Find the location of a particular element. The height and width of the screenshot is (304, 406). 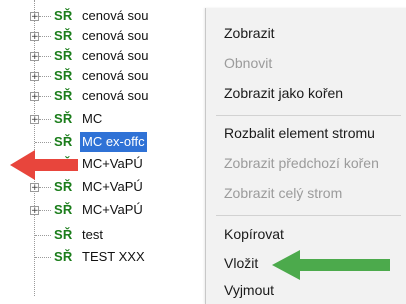

tree-item: SŘ TEST XXX is located at coordinates (114, 257).